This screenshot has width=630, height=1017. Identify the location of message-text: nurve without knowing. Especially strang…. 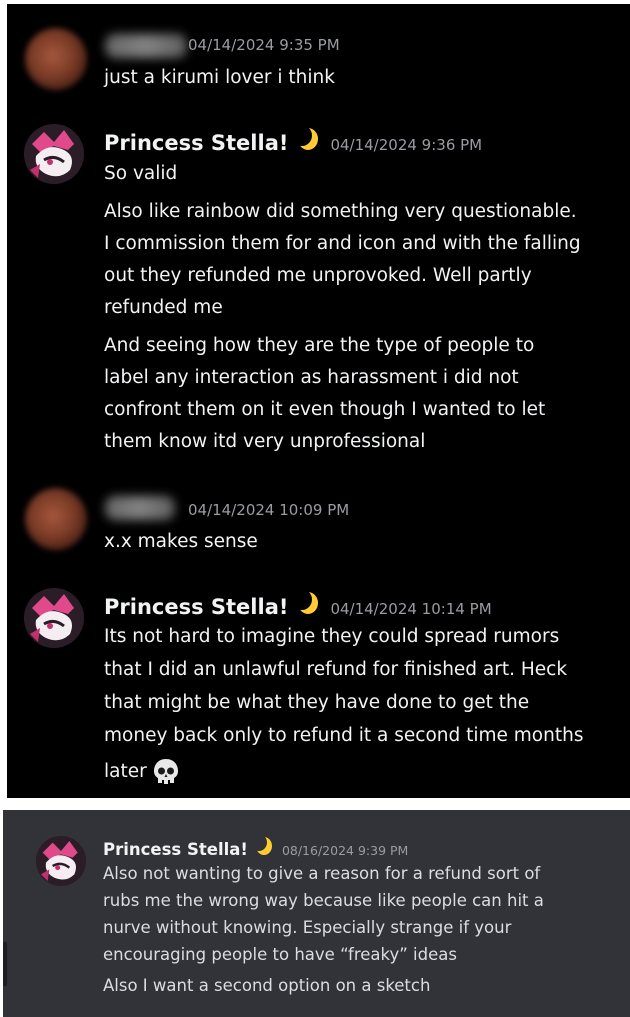
(307, 927).